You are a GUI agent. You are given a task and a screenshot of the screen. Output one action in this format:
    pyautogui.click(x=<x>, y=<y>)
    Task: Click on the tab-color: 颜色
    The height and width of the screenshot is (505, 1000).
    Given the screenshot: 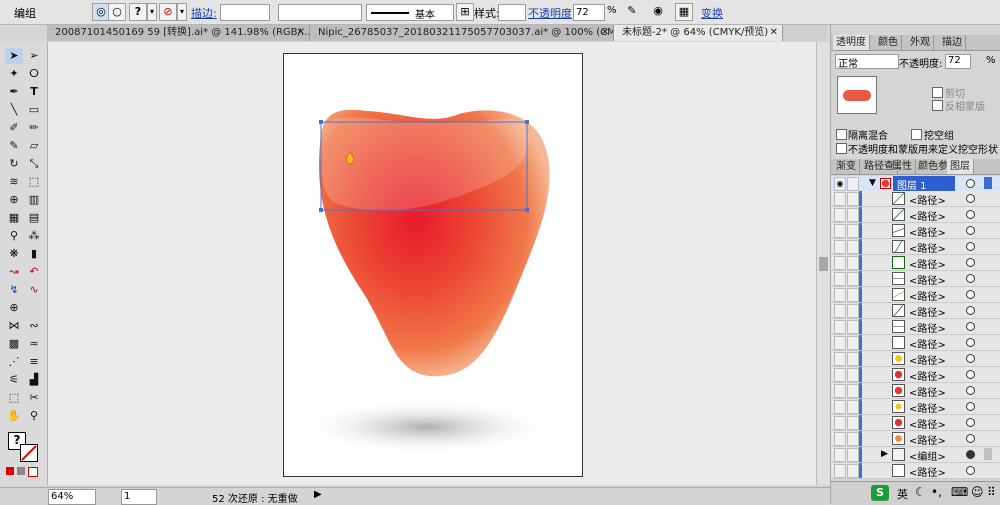 What is the action you would take?
    pyautogui.click(x=888, y=42)
    